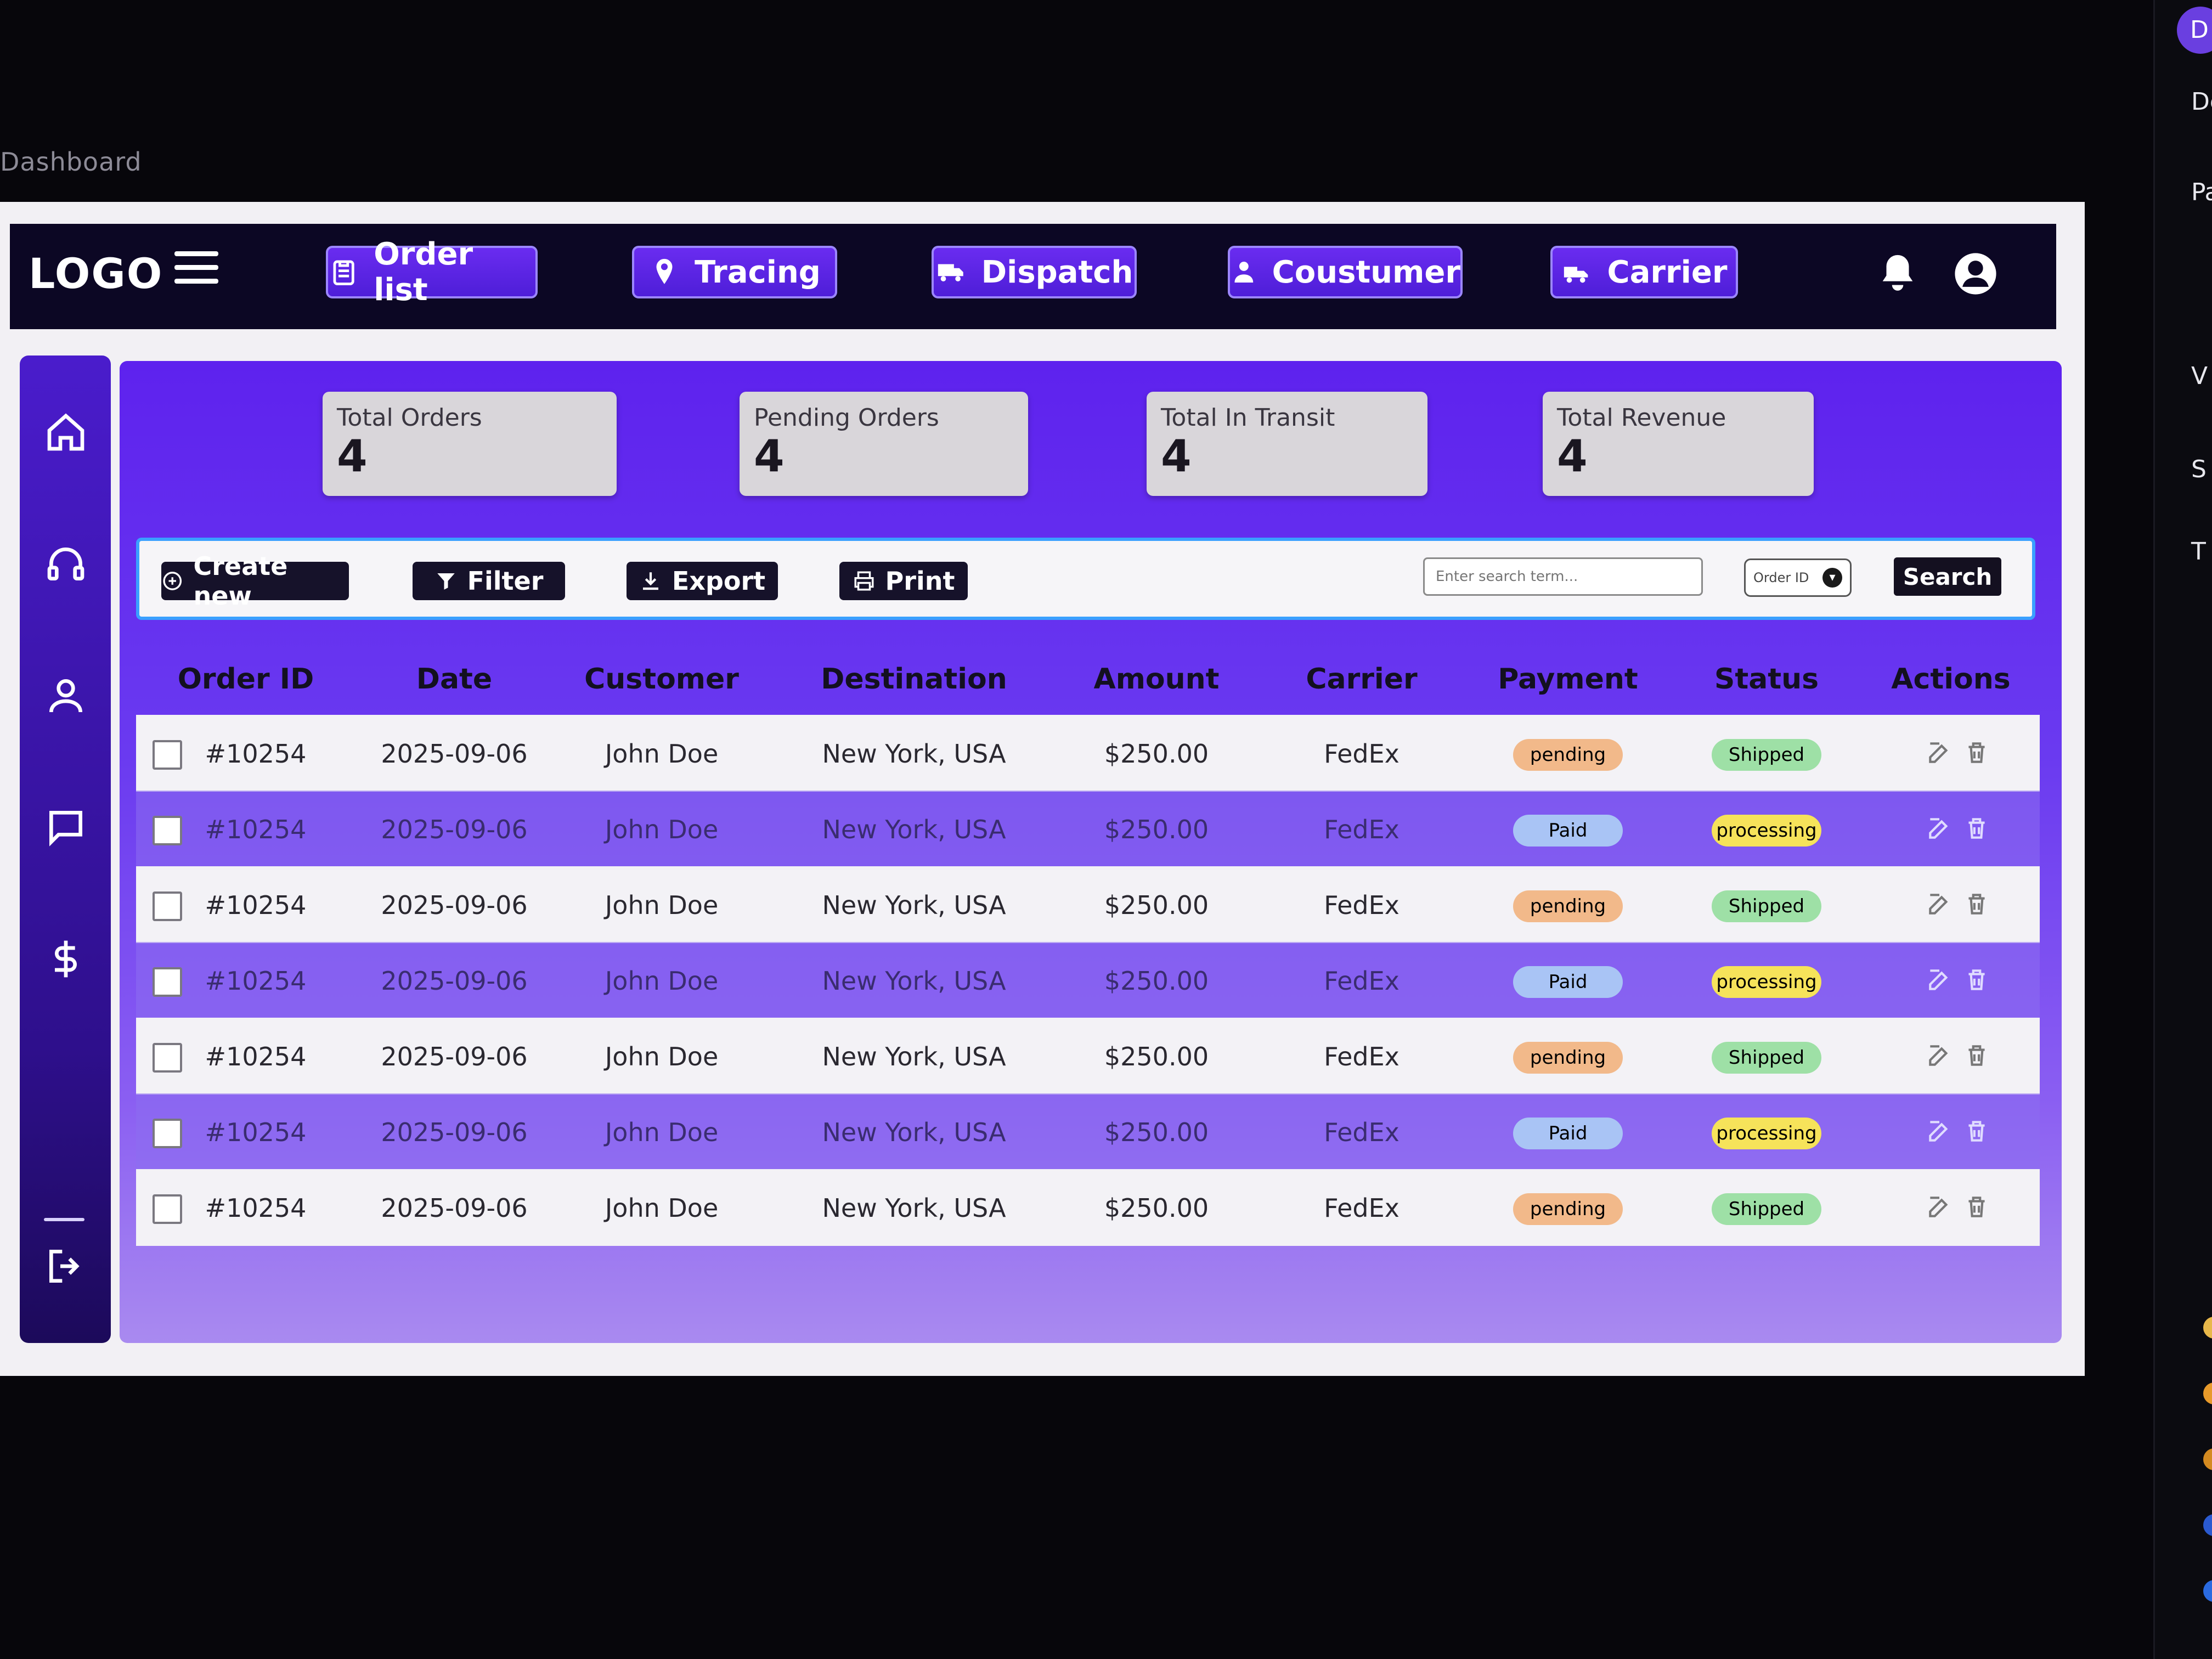  Describe the element at coordinates (847, 418) in the screenshot. I see `stat-label: Pending Orders` at that location.